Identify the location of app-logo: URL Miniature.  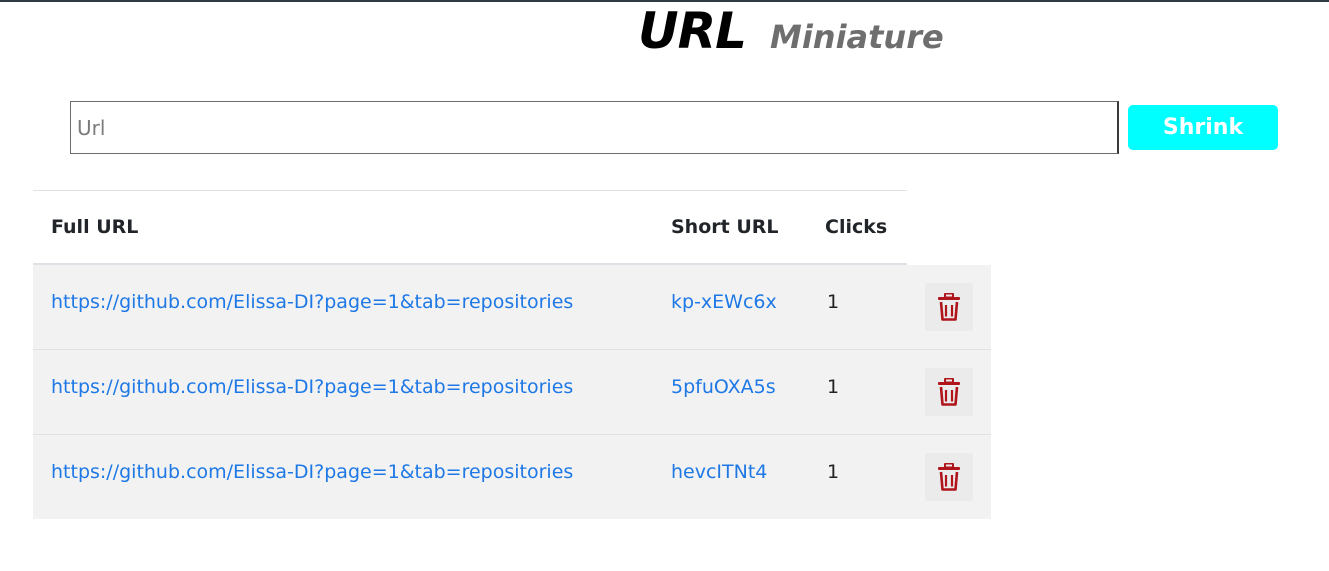
(791, 31).